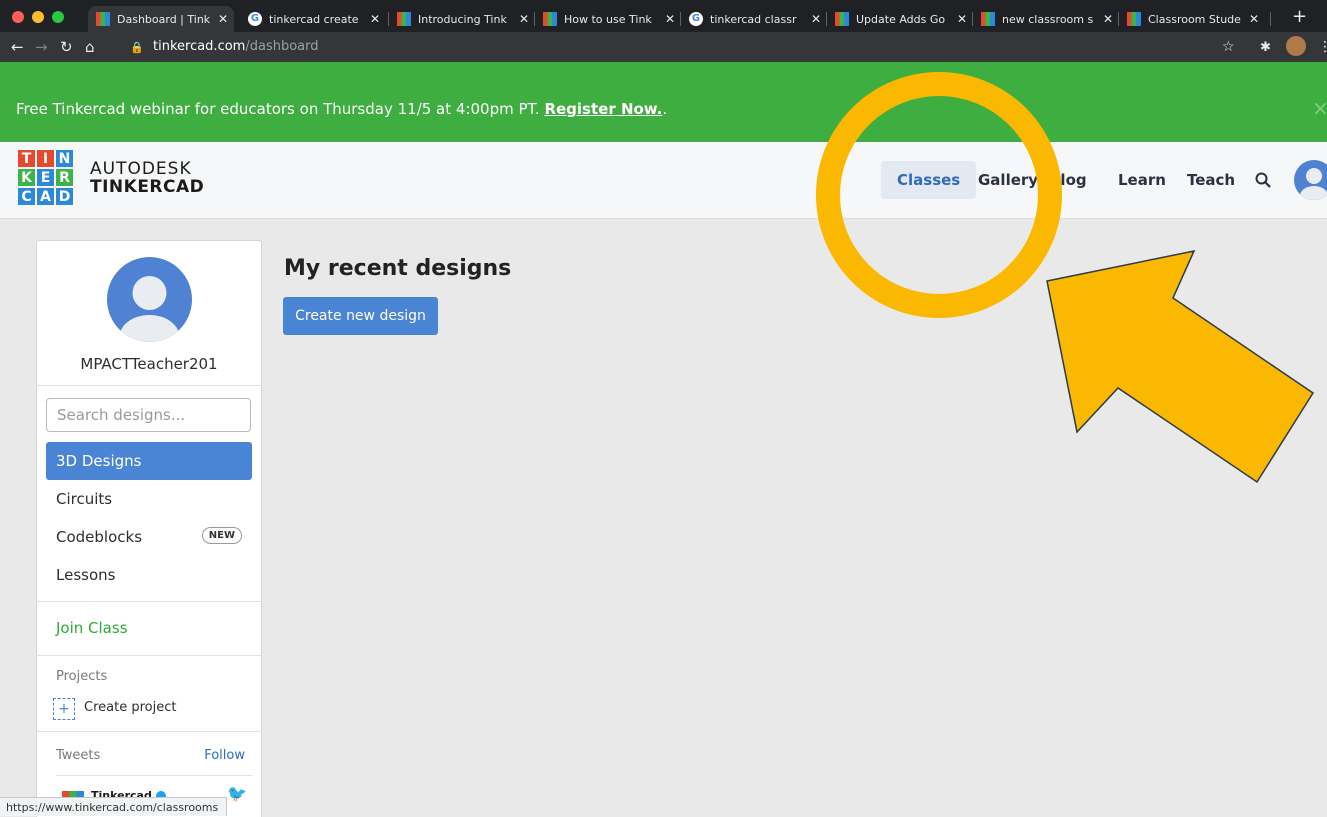  What do you see at coordinates (26, 158) in the screenshot?
I see `logo-letter: T` at bounding box center [26, 158].